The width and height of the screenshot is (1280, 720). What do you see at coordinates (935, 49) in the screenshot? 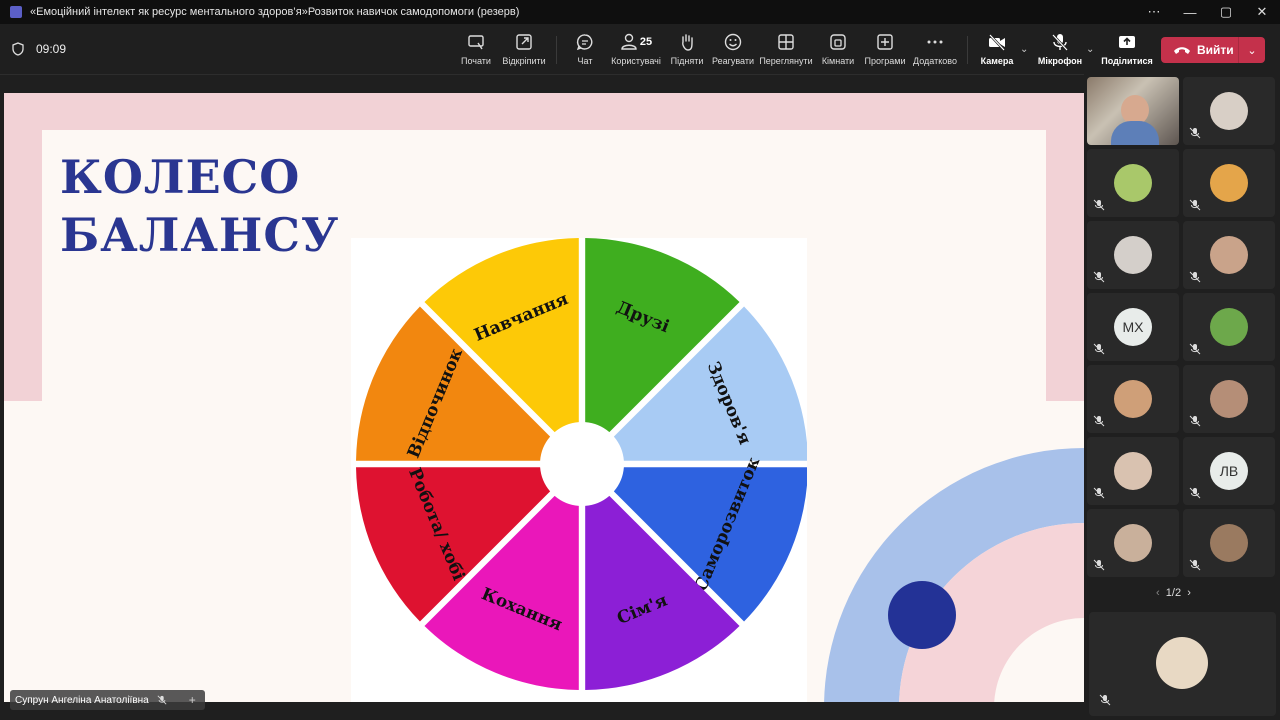
I see `more-button: Додатково` at bounding box center [935, 49].